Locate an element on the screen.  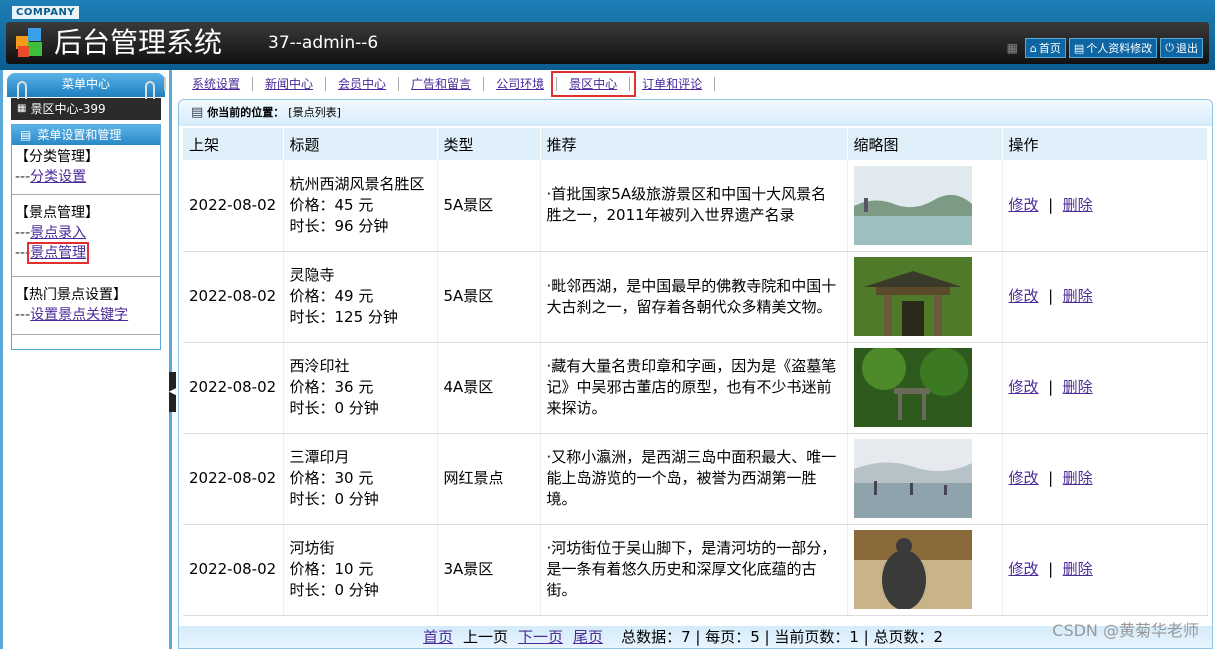
cell-type: 4A景区 is located at coordinates (489, 388).